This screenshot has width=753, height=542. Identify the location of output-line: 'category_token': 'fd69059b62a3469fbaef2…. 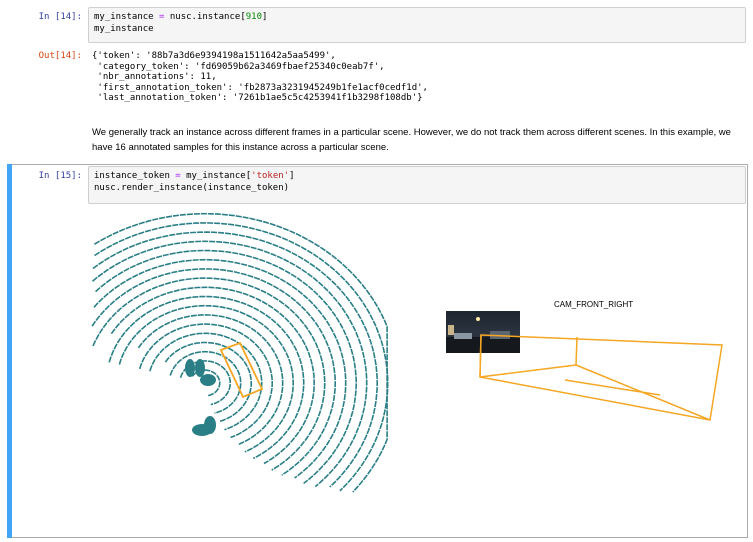
(238, 66).